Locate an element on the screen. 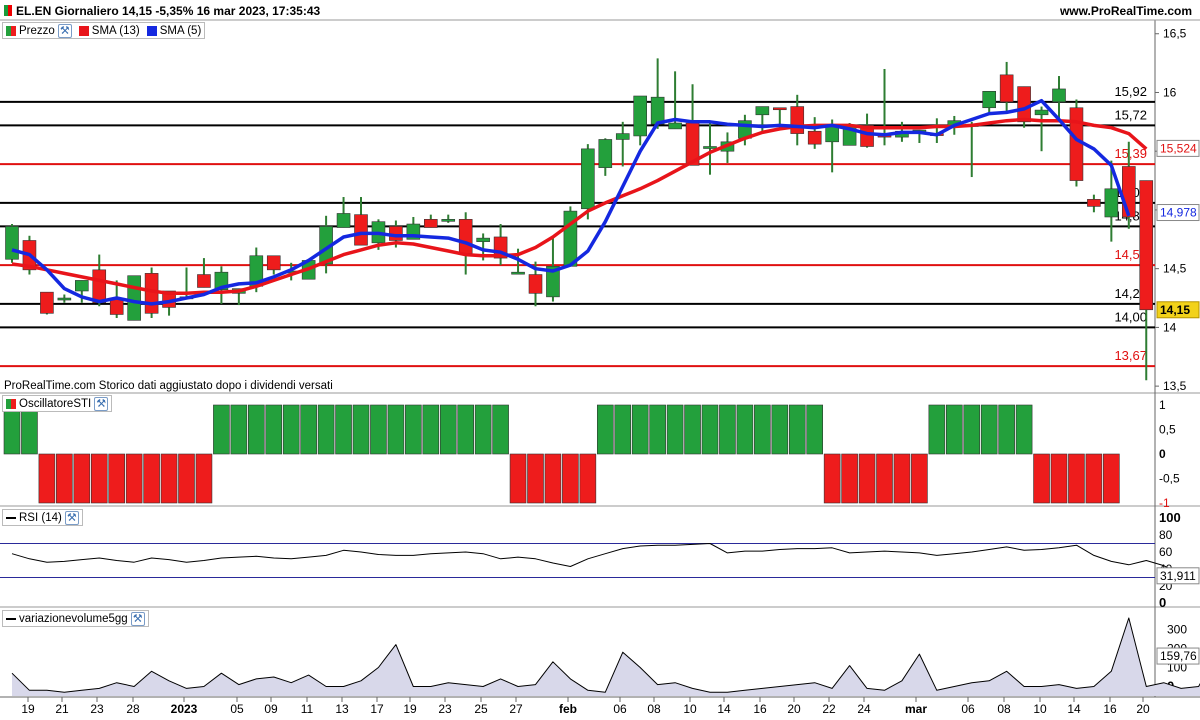 This screenshot has height=720, width=1200. legend-sma13-label: SMA (13) is located at coordinates (115, 30).